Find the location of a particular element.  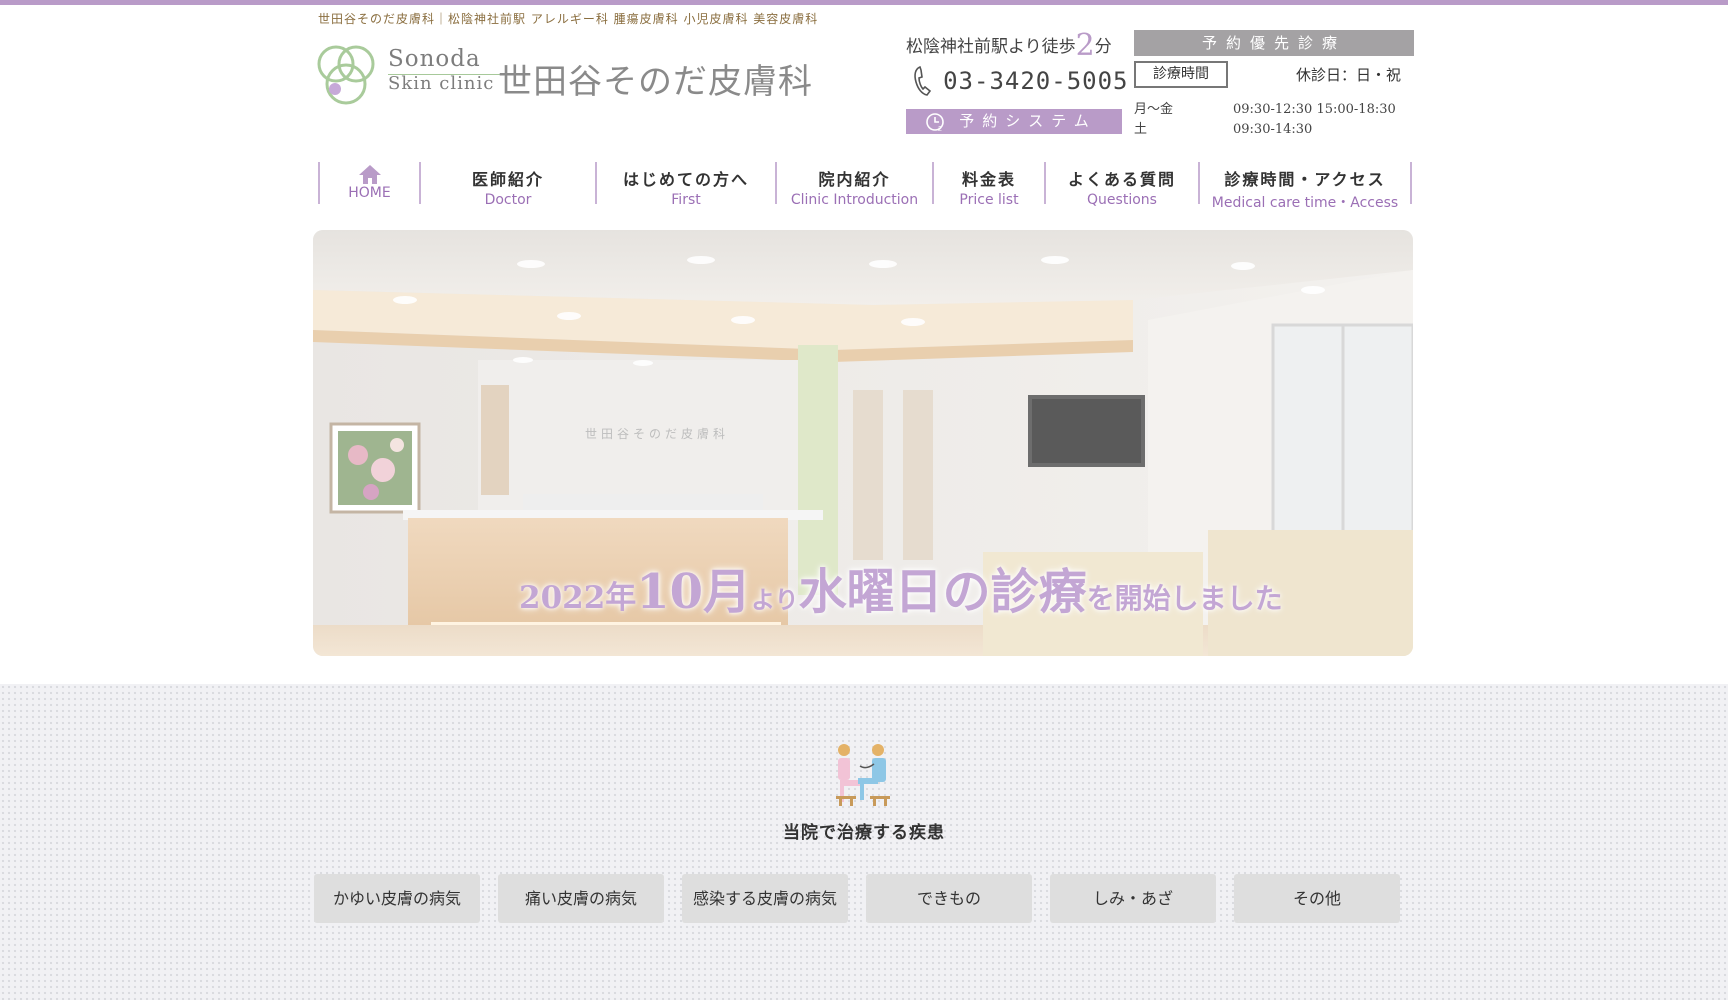

nav-label-jp: 診療時間・アクセス is located at coordinates (1305, 179).